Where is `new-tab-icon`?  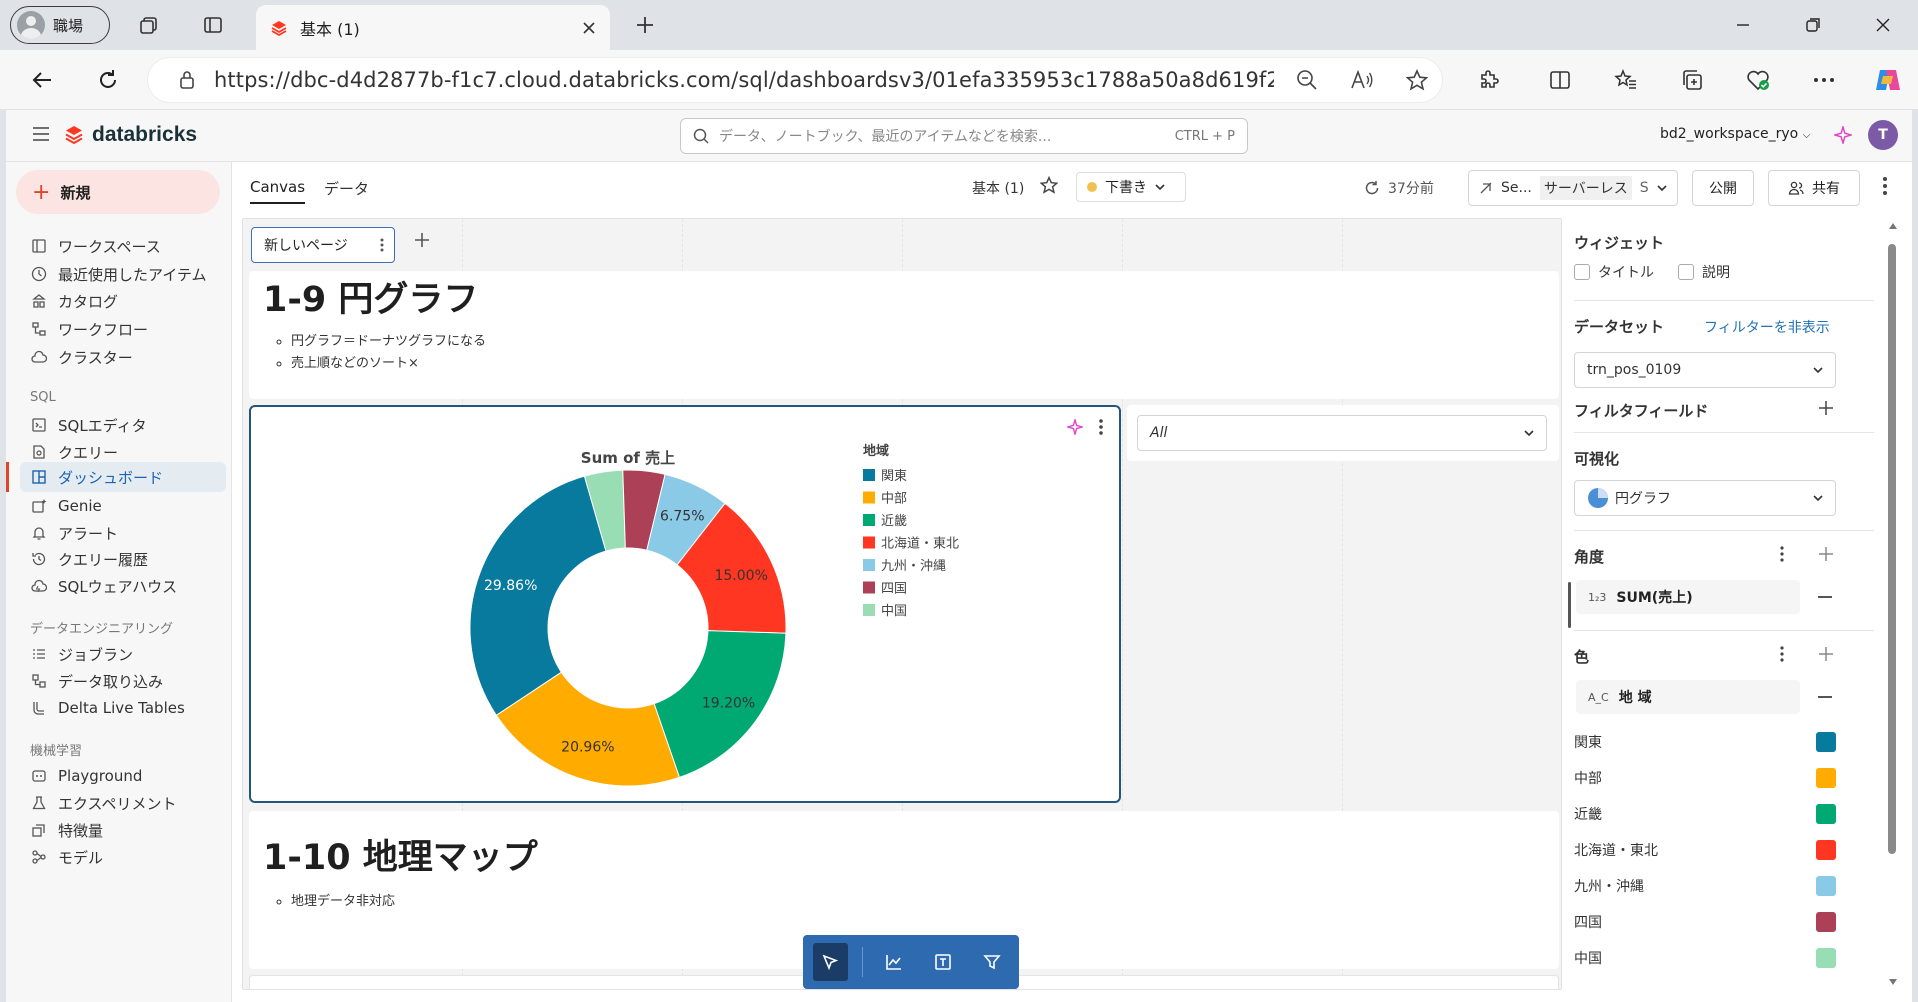 new-tab-icon is located at coordinates (645, 25).